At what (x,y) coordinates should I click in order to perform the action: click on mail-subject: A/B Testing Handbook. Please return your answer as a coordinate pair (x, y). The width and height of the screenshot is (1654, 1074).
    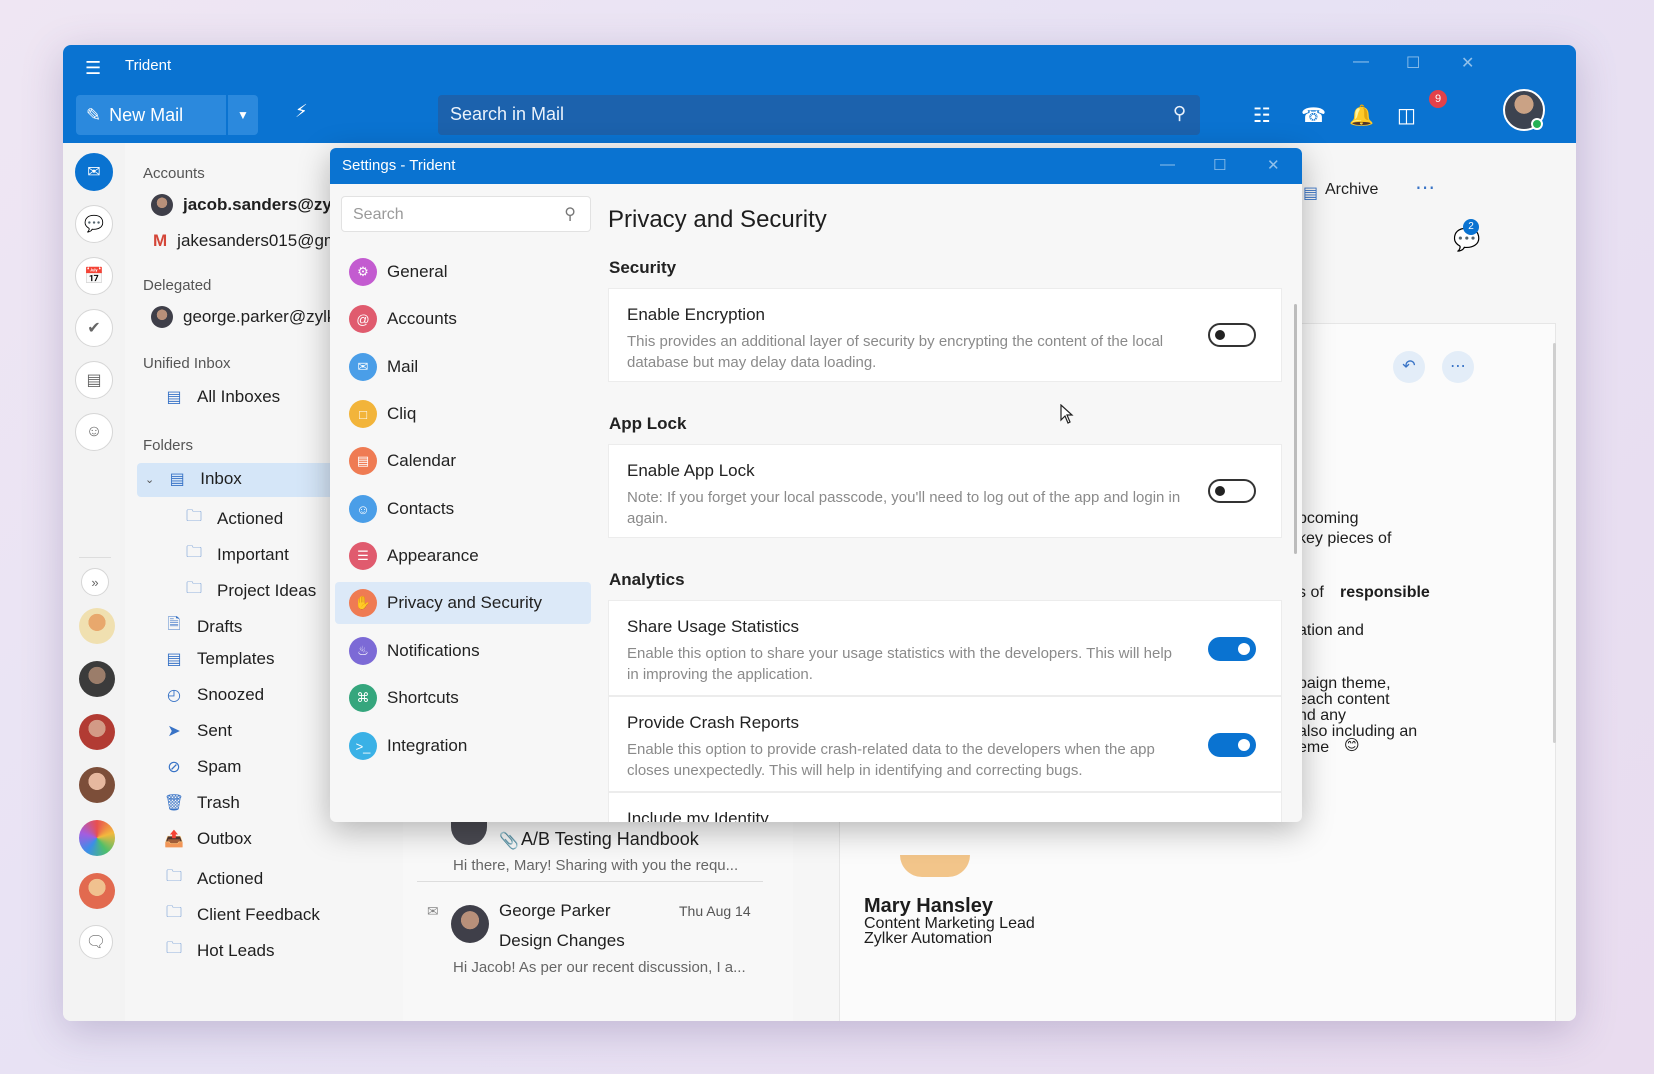
    Looking at the image, I should click on (610, 839).